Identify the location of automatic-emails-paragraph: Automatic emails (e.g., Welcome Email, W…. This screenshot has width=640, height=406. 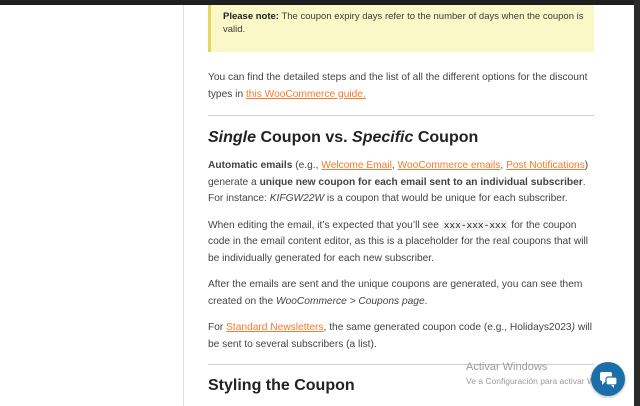
(403, 183).